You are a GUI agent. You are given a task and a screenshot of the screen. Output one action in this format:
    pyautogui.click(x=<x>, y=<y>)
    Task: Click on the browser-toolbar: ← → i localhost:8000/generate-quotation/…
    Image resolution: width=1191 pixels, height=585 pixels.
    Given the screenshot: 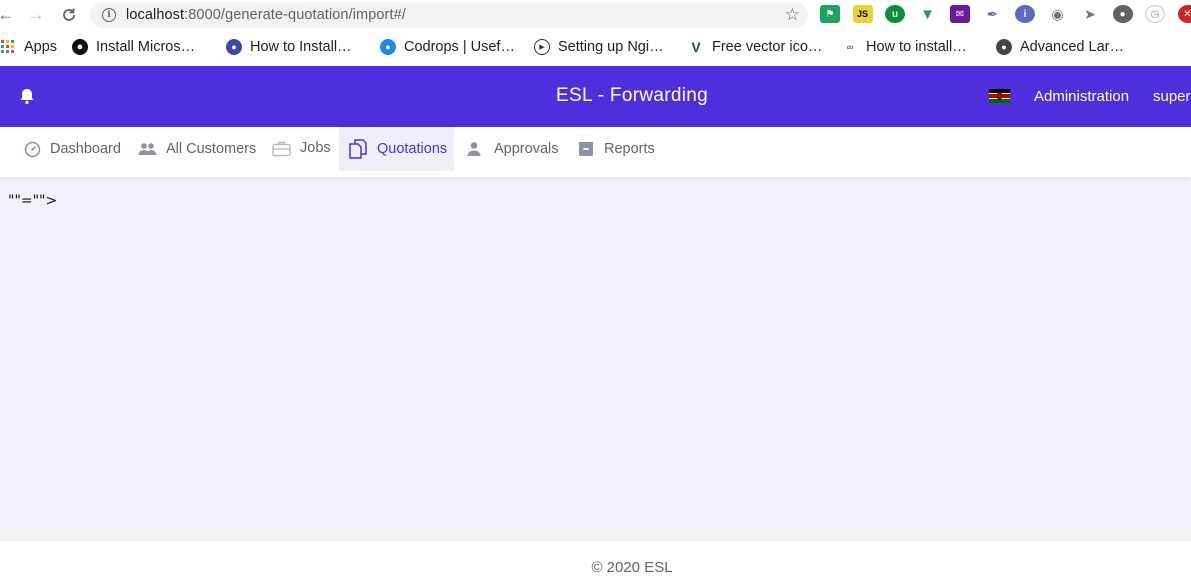 What is the action you would take?
    pyautogui.click(x=595, y=15)
    